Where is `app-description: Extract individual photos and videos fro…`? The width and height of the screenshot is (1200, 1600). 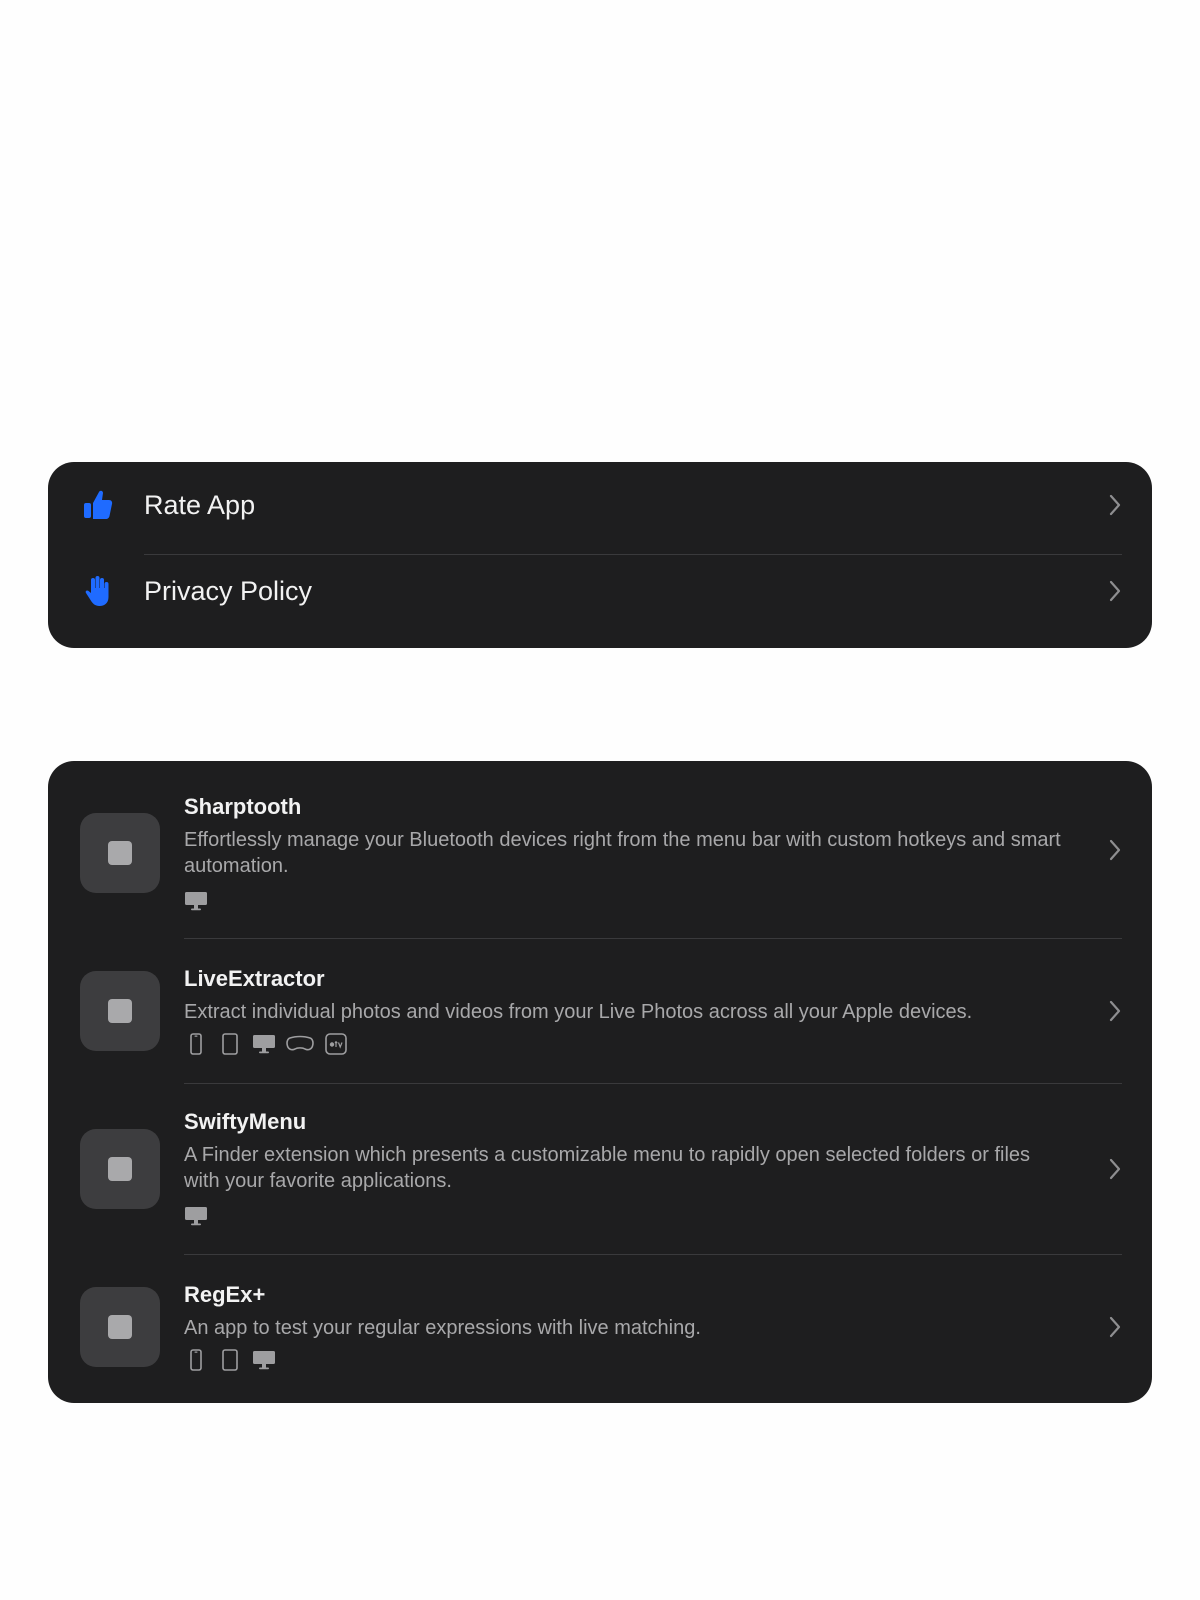 app-description: Extract individual photos and videos fro… is located at coordinates (578, 1012).